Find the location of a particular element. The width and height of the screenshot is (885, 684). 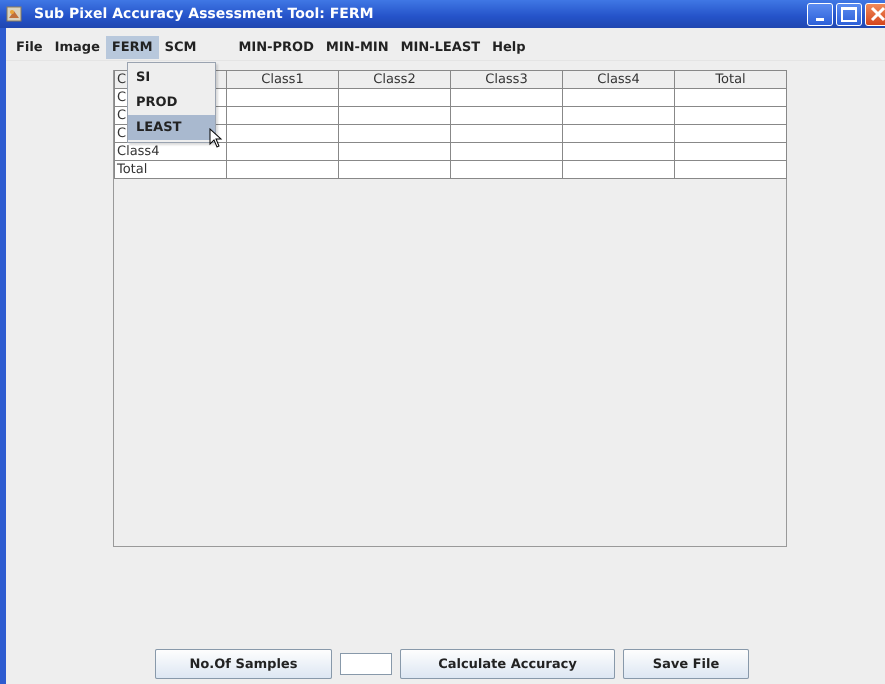

menu-item: Image is located at coordinates (77, 47).